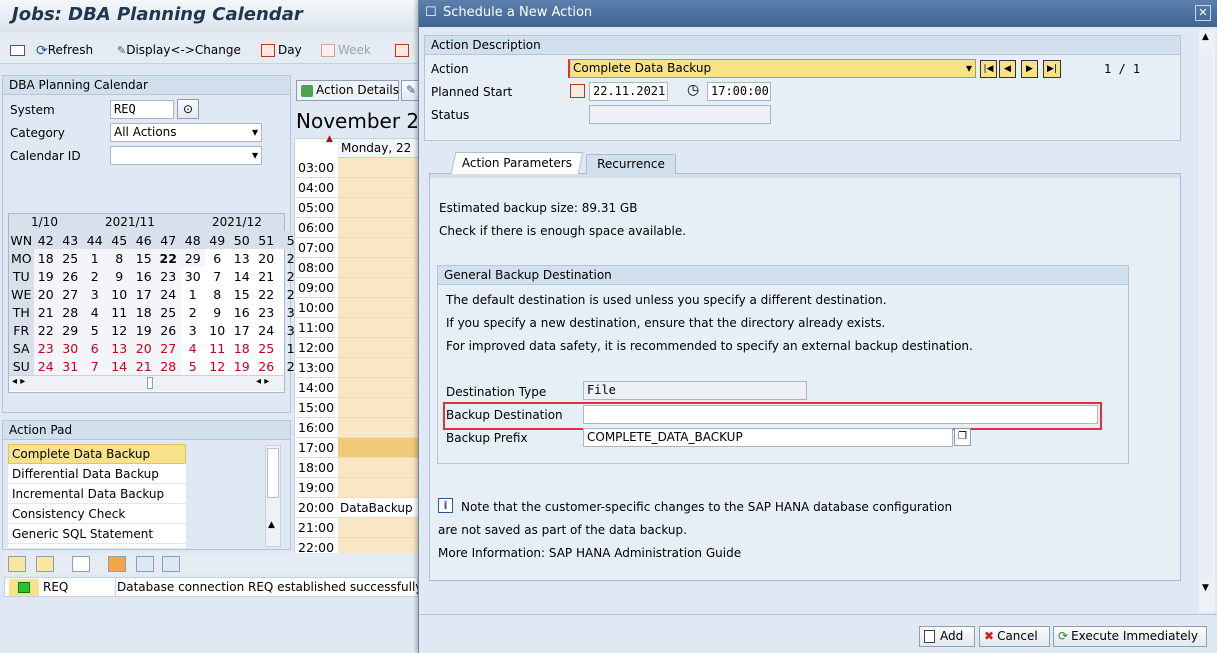 Image resolution: width=1217 pixels, height=653 pixels. What do you see at coordinates (94, 240) in the screenshot?
I see `week-number: 44` at bounding box center [94, 240].